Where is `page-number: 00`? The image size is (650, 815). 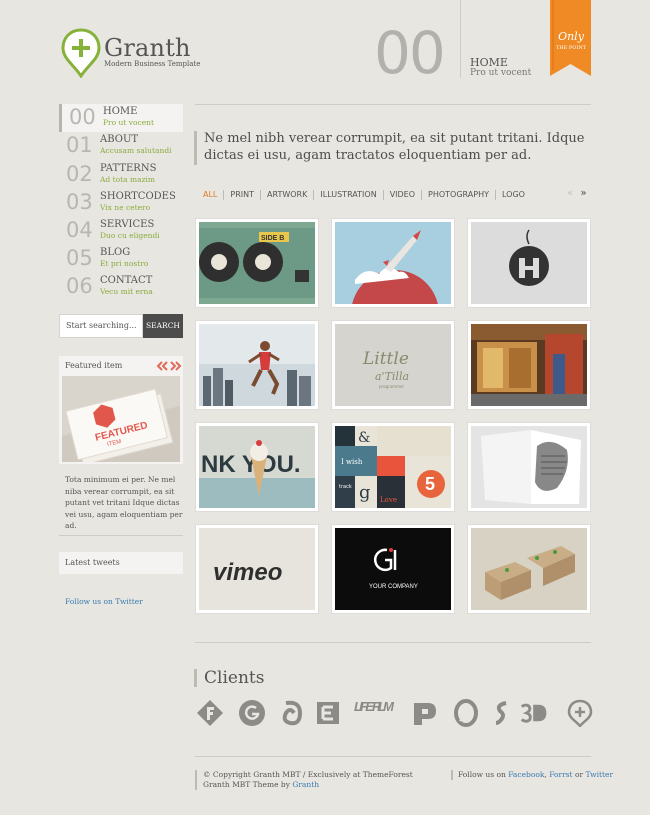
page-number: 00 is located at coordinates (410, 53).